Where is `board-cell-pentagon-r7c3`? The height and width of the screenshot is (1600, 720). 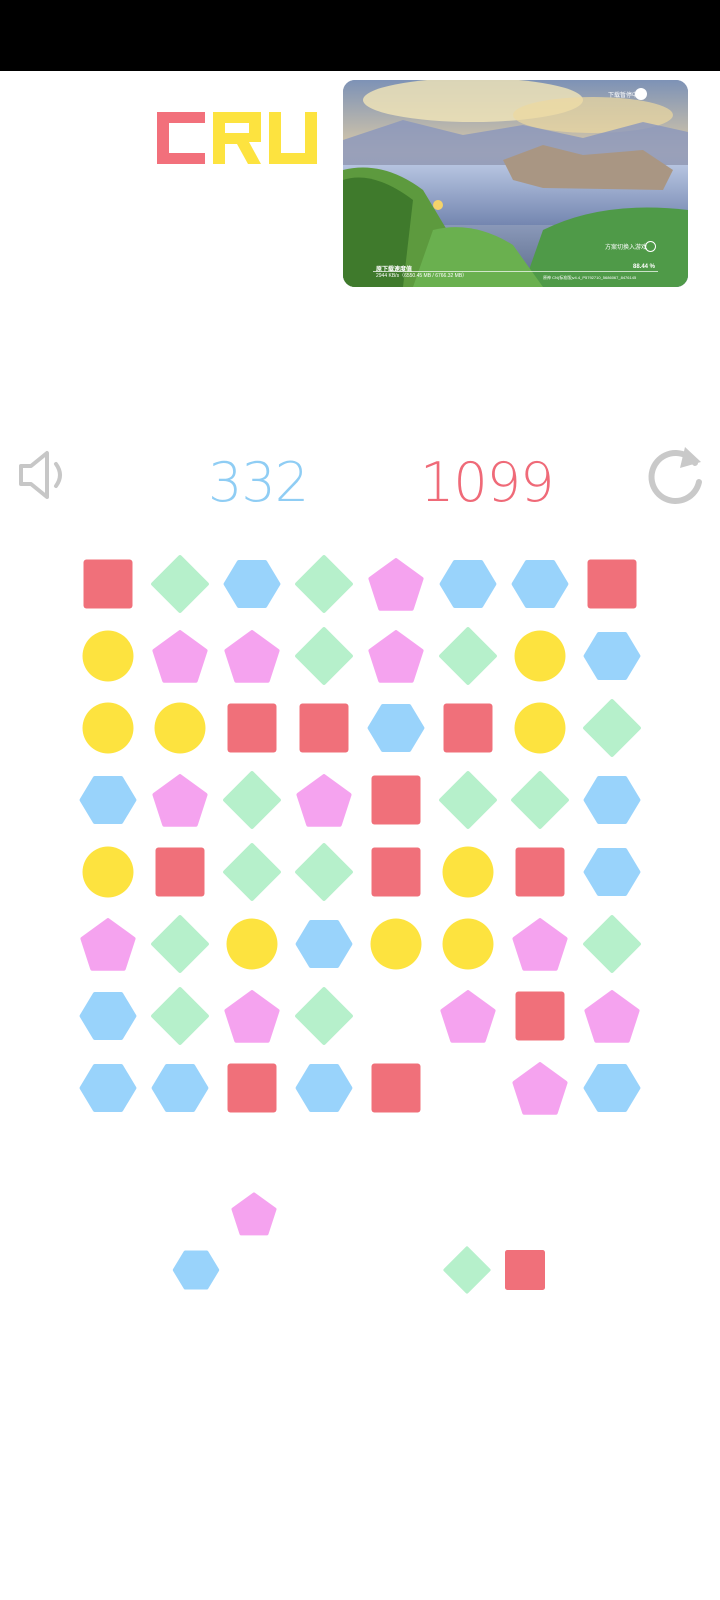 board-cell-pentagon-r7c3 is located at coordinates (252, 1016).